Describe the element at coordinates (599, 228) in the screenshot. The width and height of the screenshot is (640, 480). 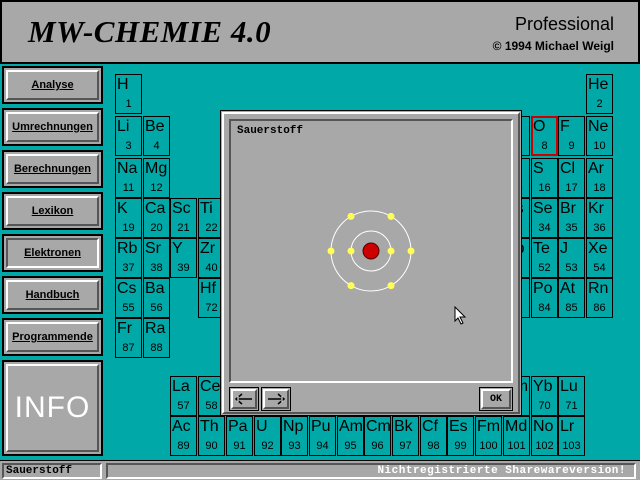
I see `element-number: 36` at that location.